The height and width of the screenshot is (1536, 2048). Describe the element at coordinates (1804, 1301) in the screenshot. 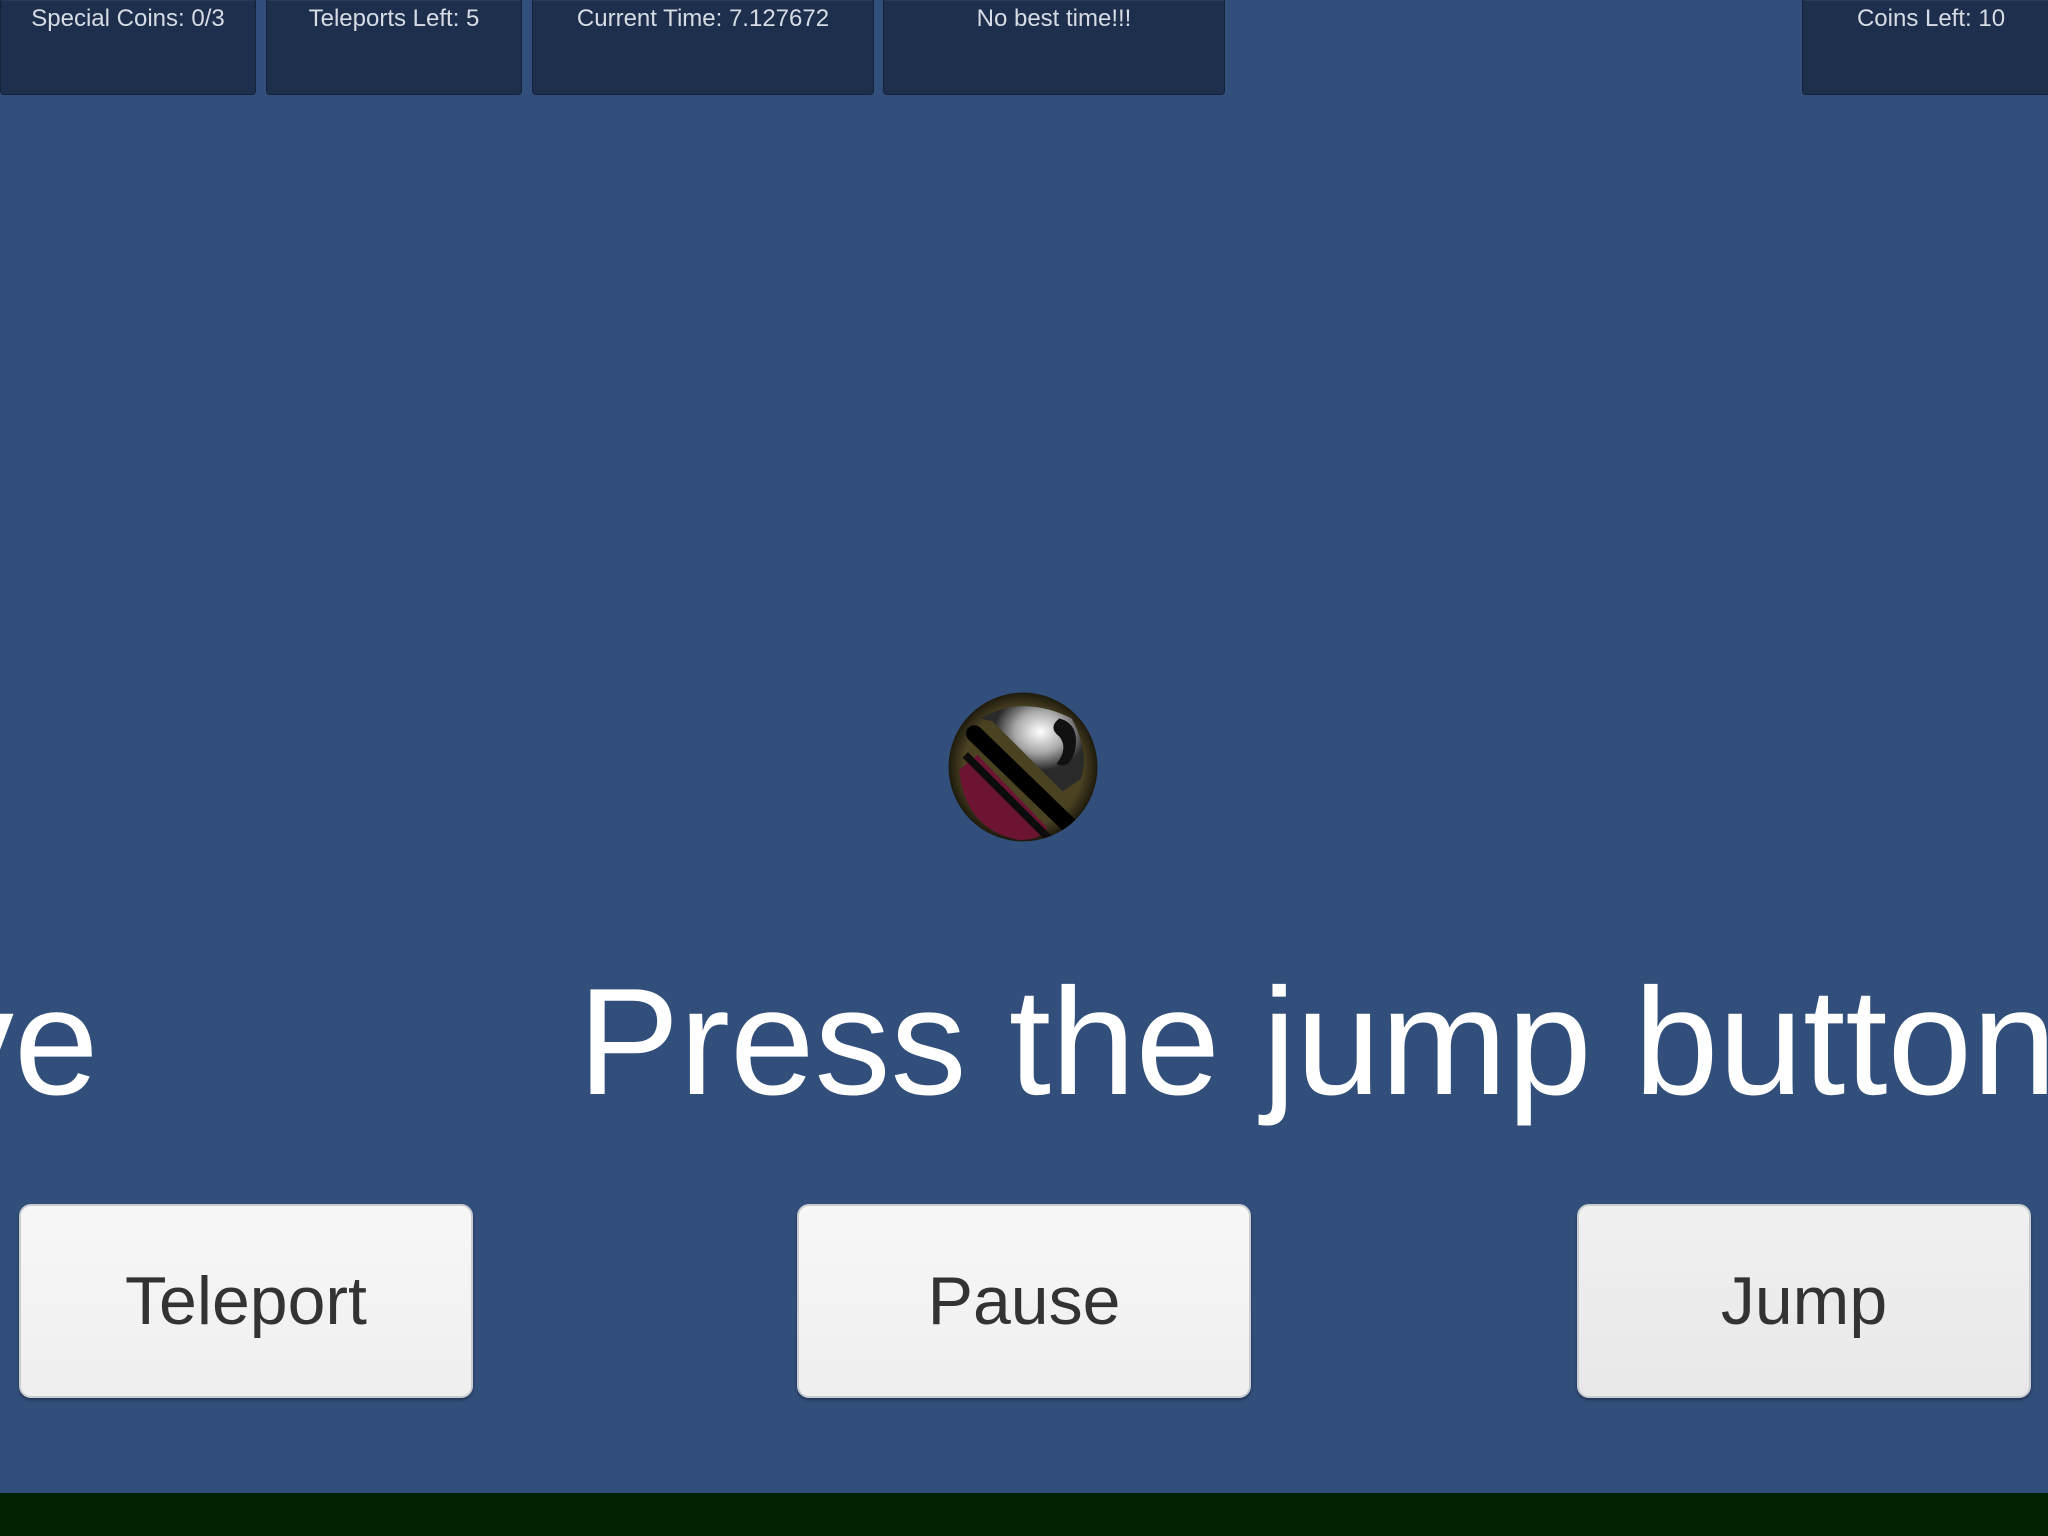

I see `jump-button: Jump` at that location.